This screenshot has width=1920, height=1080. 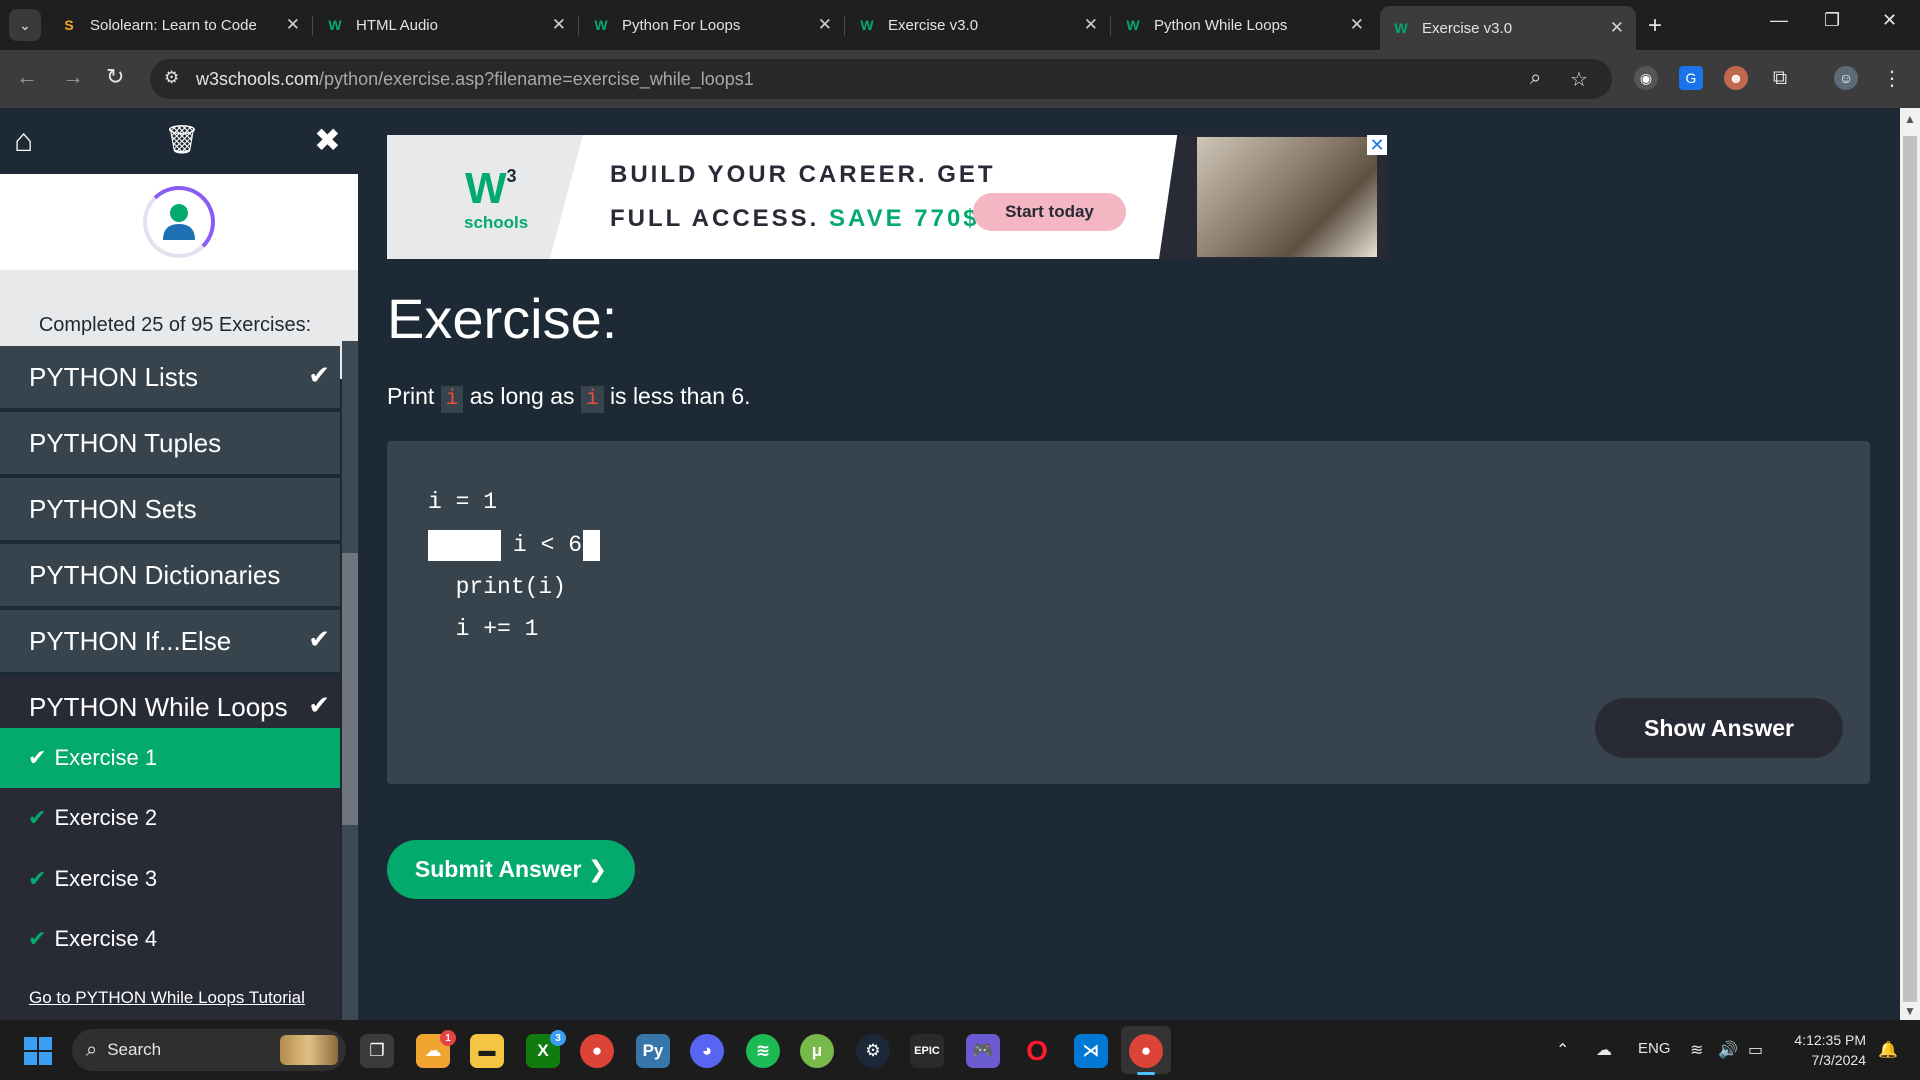 What do you see at coordinates (1846, 78) in the screenshot?
I see `profile-avatar-icon: ☺` at bounding box center [1846, 78].